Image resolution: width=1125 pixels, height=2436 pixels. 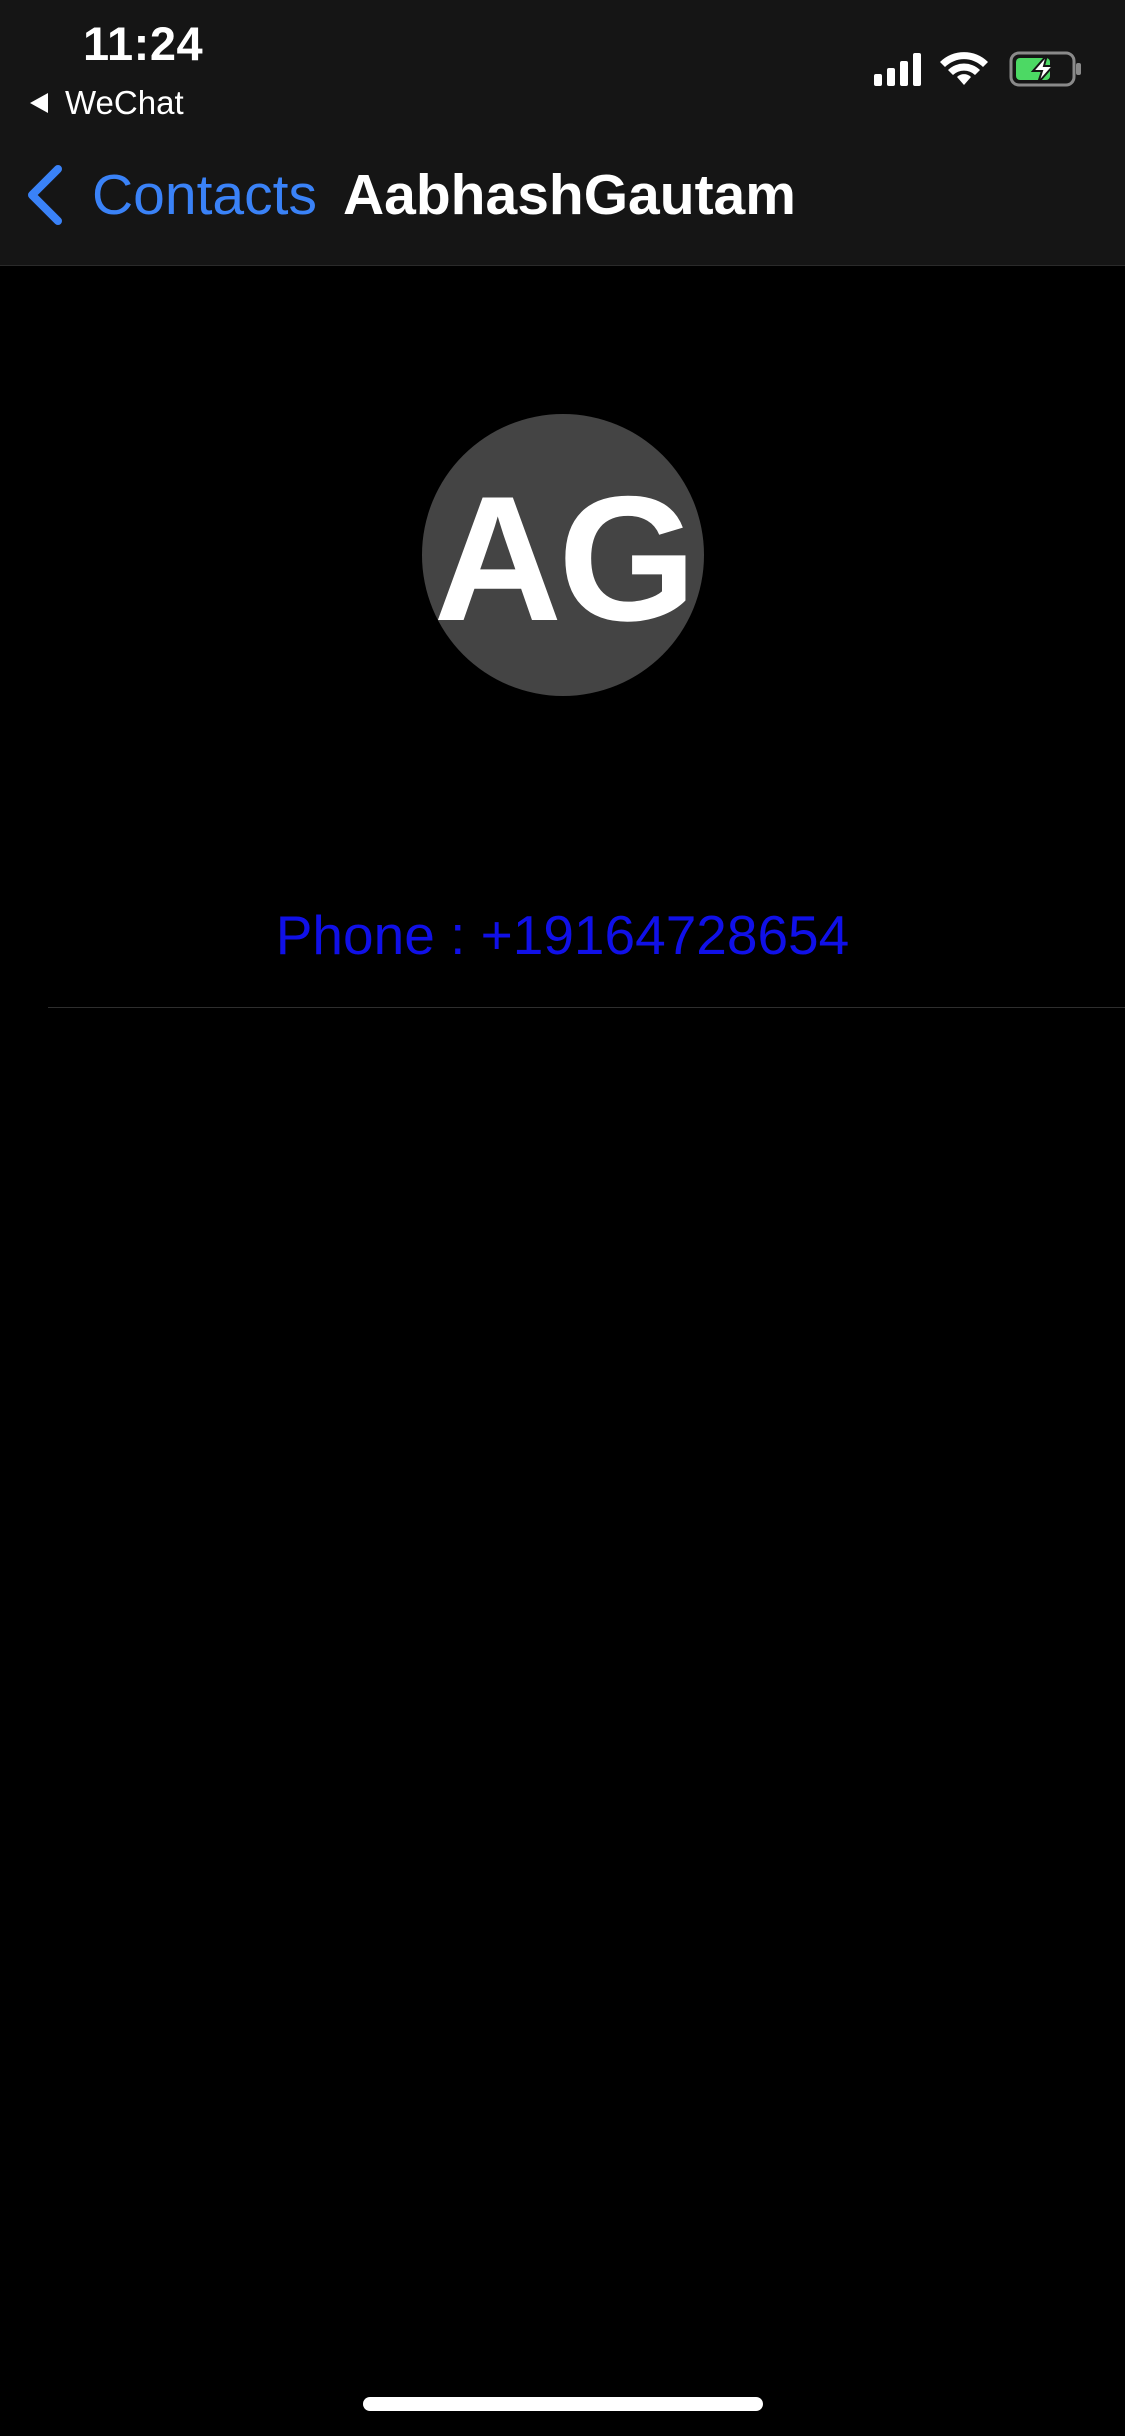 I want to click on page-title: AabhashGautam, so click(x=569, y=195).